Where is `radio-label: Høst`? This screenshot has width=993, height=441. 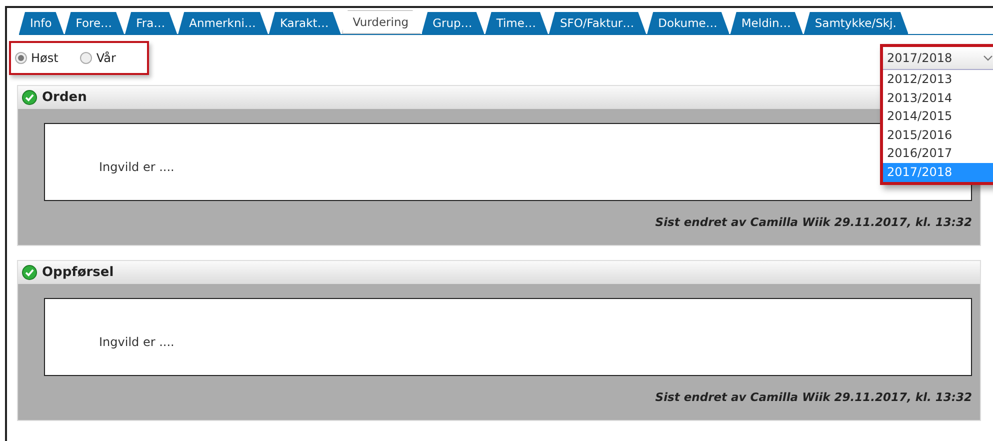 radio-label: Høst is located at coordinates (44, 58).